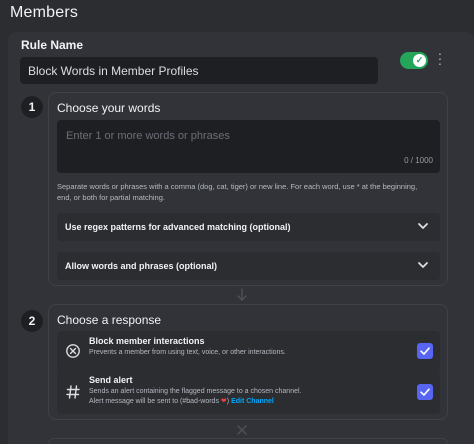  I want to click on rule-name-input: Block Words in Member Profiles, so click(199, 70).